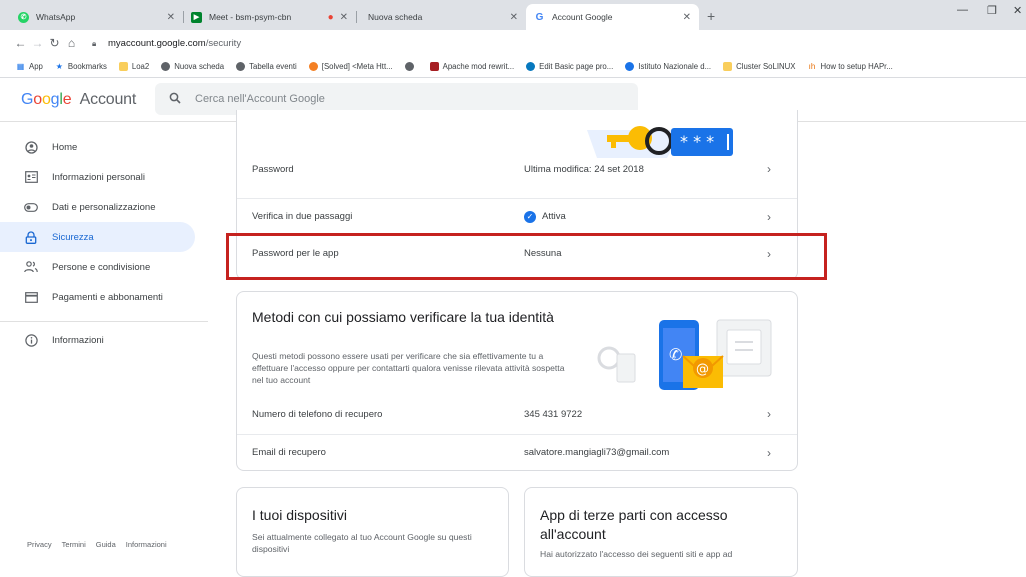  I want to click on lock-icon: 🔒︎, so click(94, 43).